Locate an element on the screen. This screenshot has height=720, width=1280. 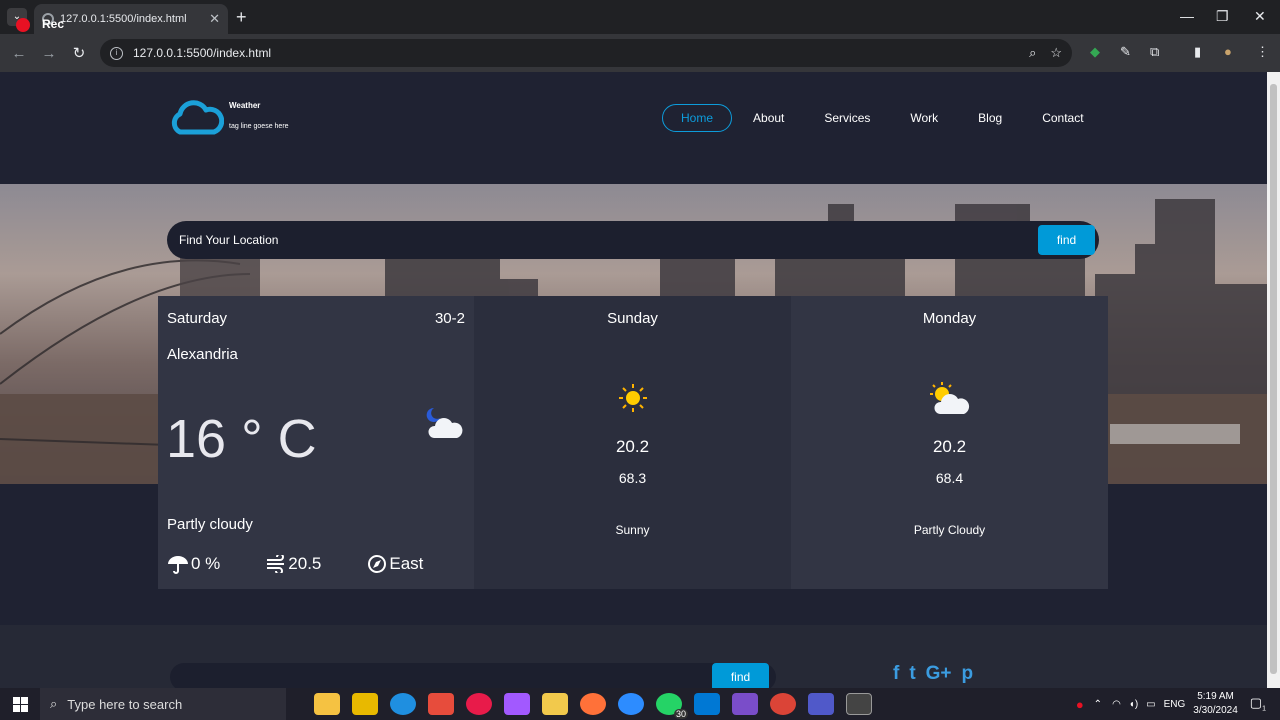
file-explorer-icon is located at coordinates (327, 704).